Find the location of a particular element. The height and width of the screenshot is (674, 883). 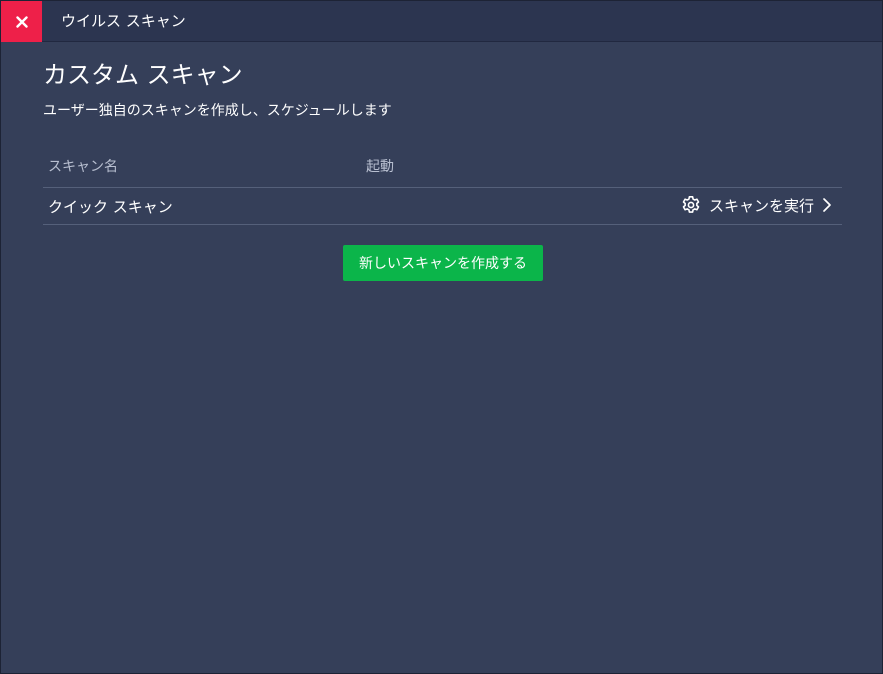

close-button is located at coordinates (21, 21).